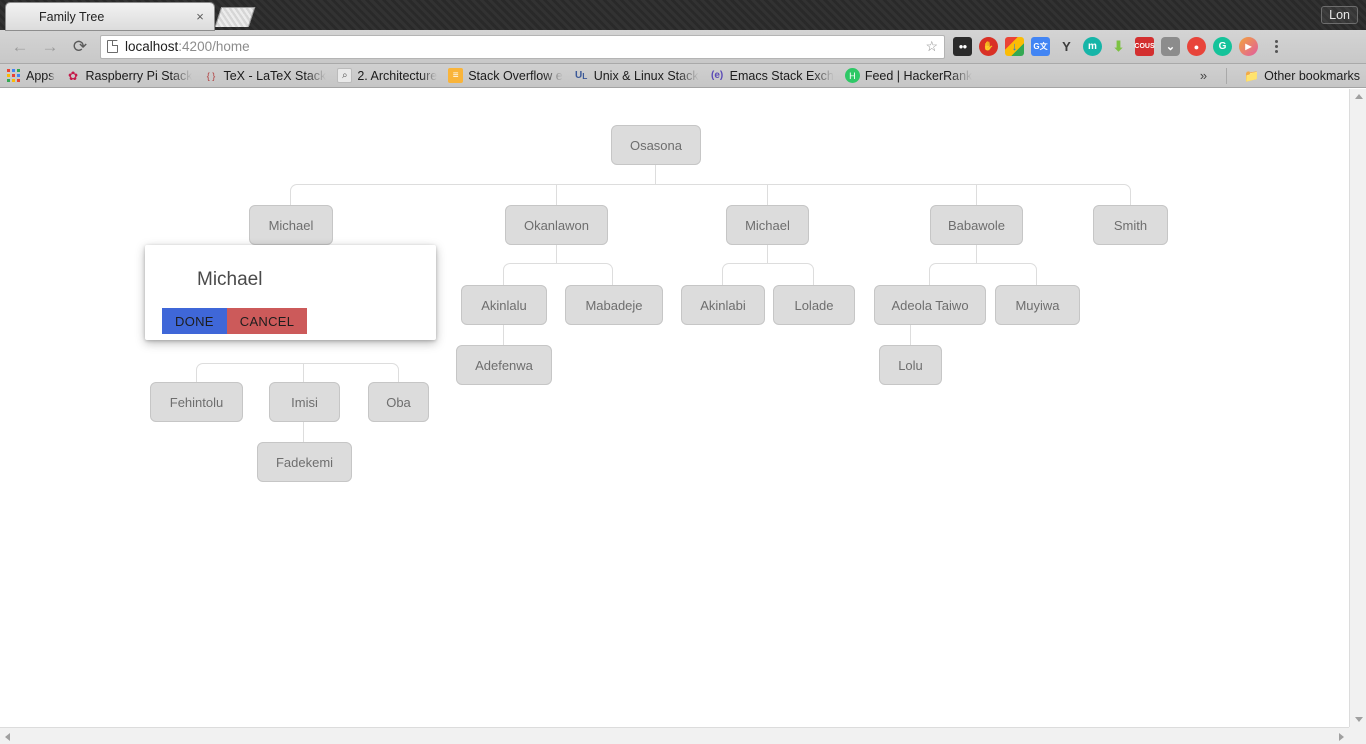 Image resolution: width=1366 pixels, height=744 pixels. What do you see at coordinates (194, 321) in the screenshot?
I see `done-button: DONE` at bounding box center [194, 321].